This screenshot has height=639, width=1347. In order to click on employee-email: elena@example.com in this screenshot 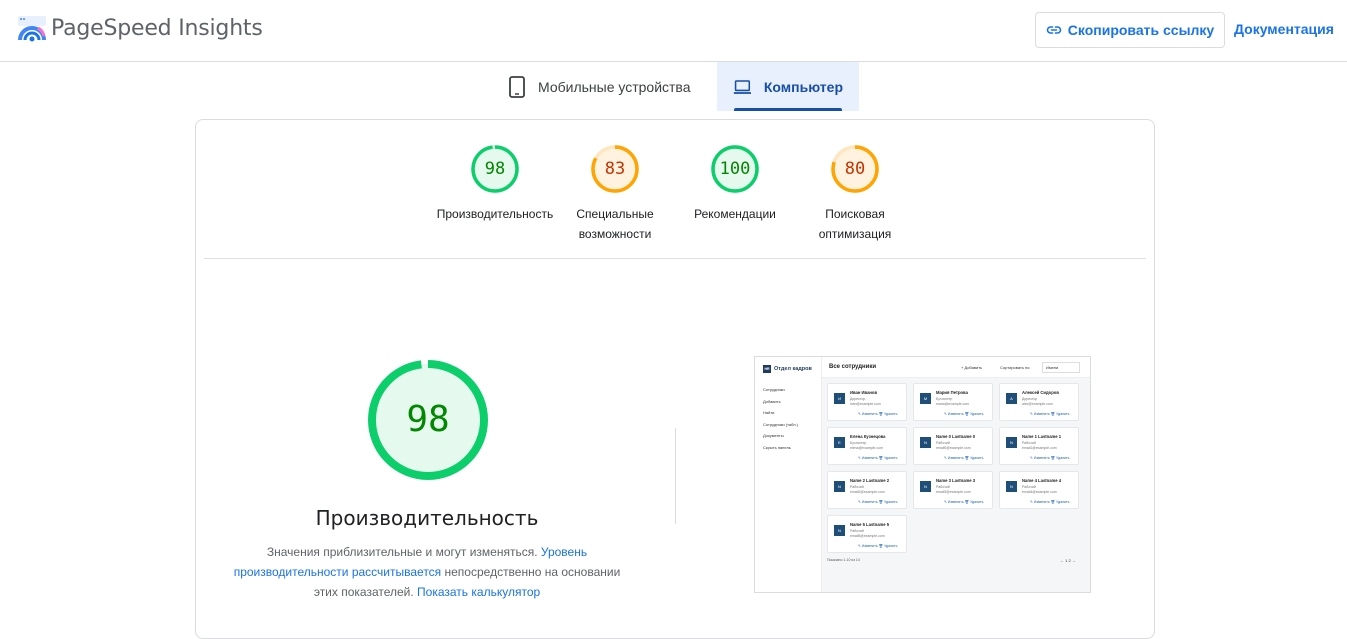, I will do `click(866, 448)`.